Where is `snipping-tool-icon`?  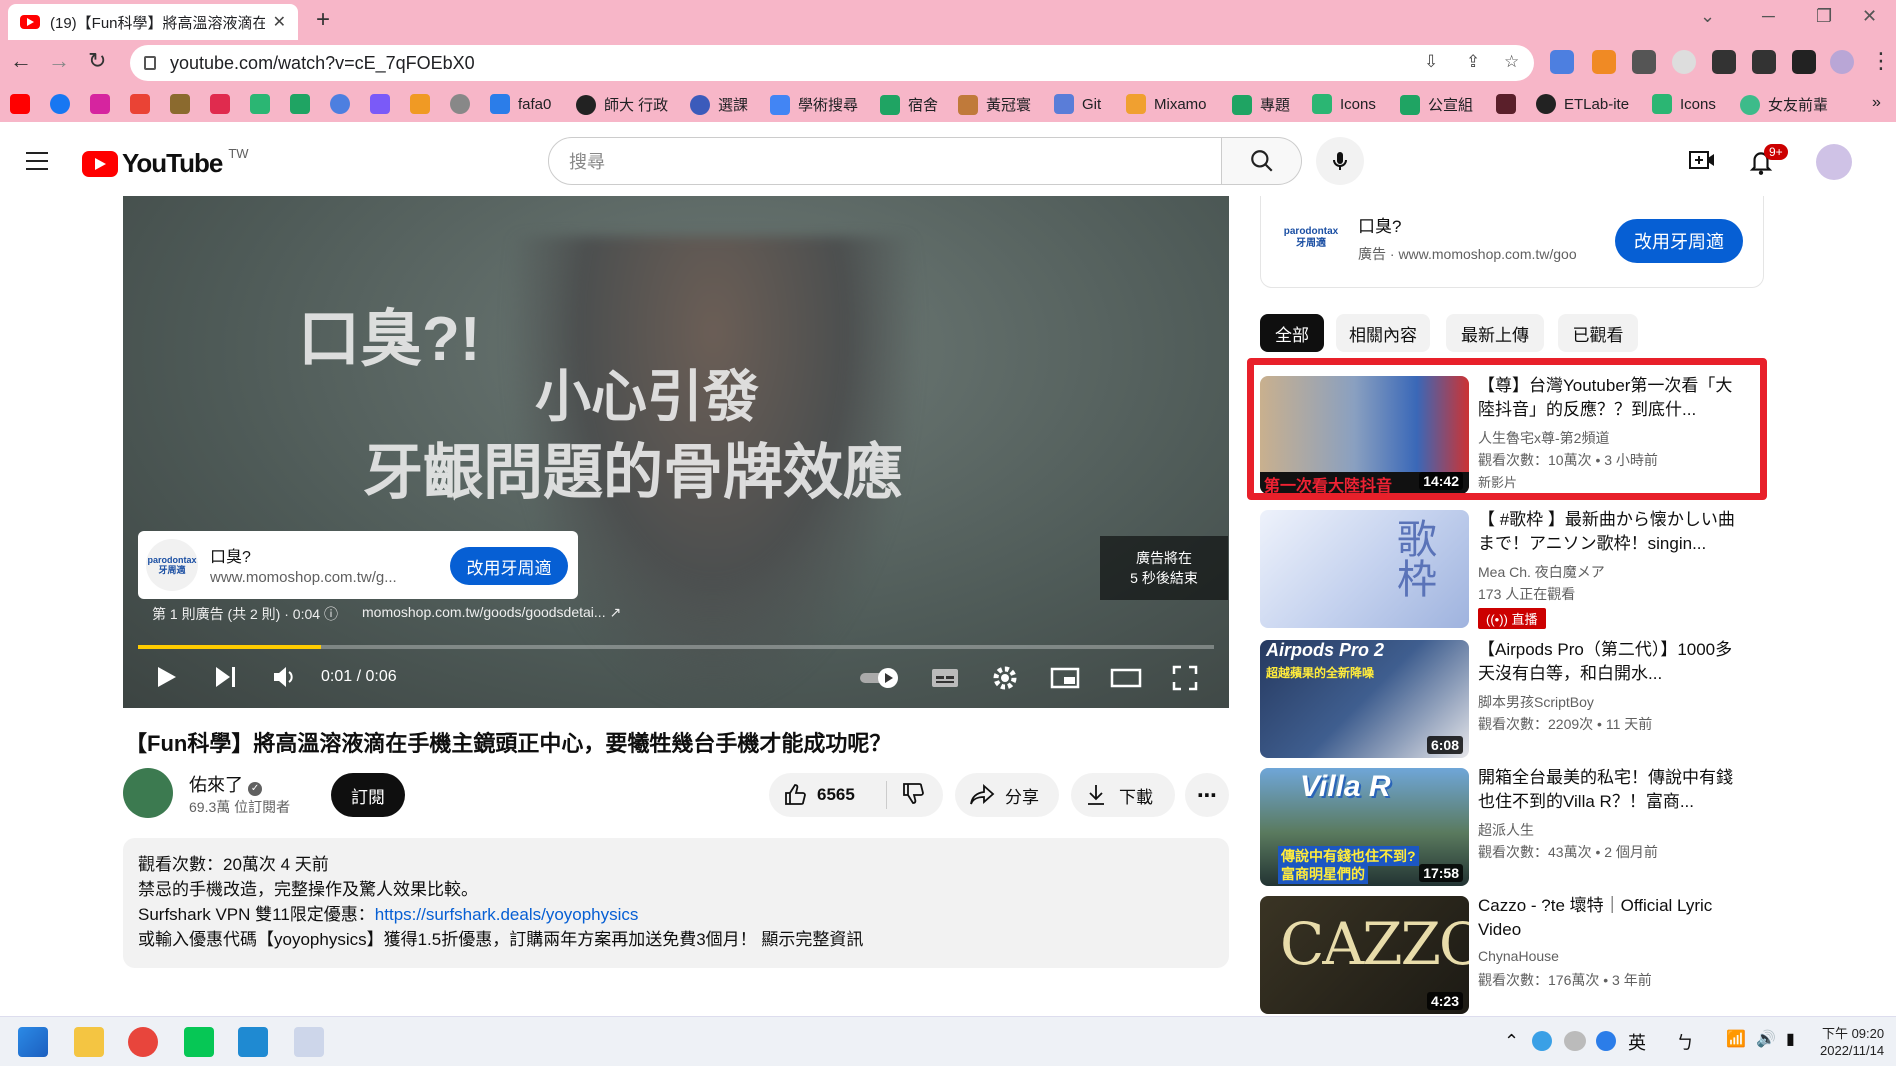
snipping-tool-icon is located at coordinates (309, 1042).